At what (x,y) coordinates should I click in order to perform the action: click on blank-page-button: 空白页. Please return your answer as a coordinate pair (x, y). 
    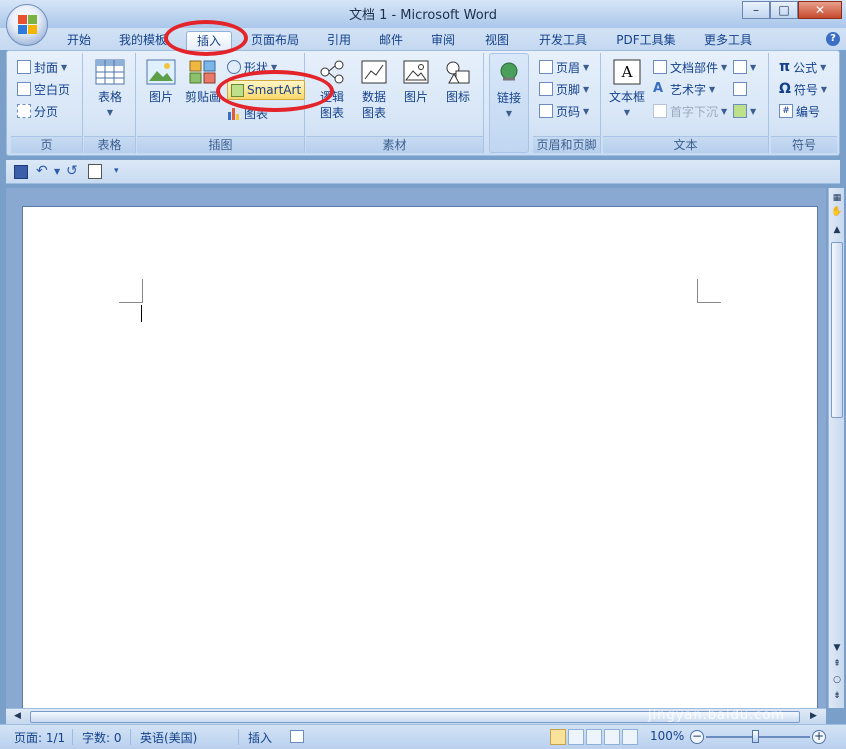
    Looking at the image, I should click on (43, 89).